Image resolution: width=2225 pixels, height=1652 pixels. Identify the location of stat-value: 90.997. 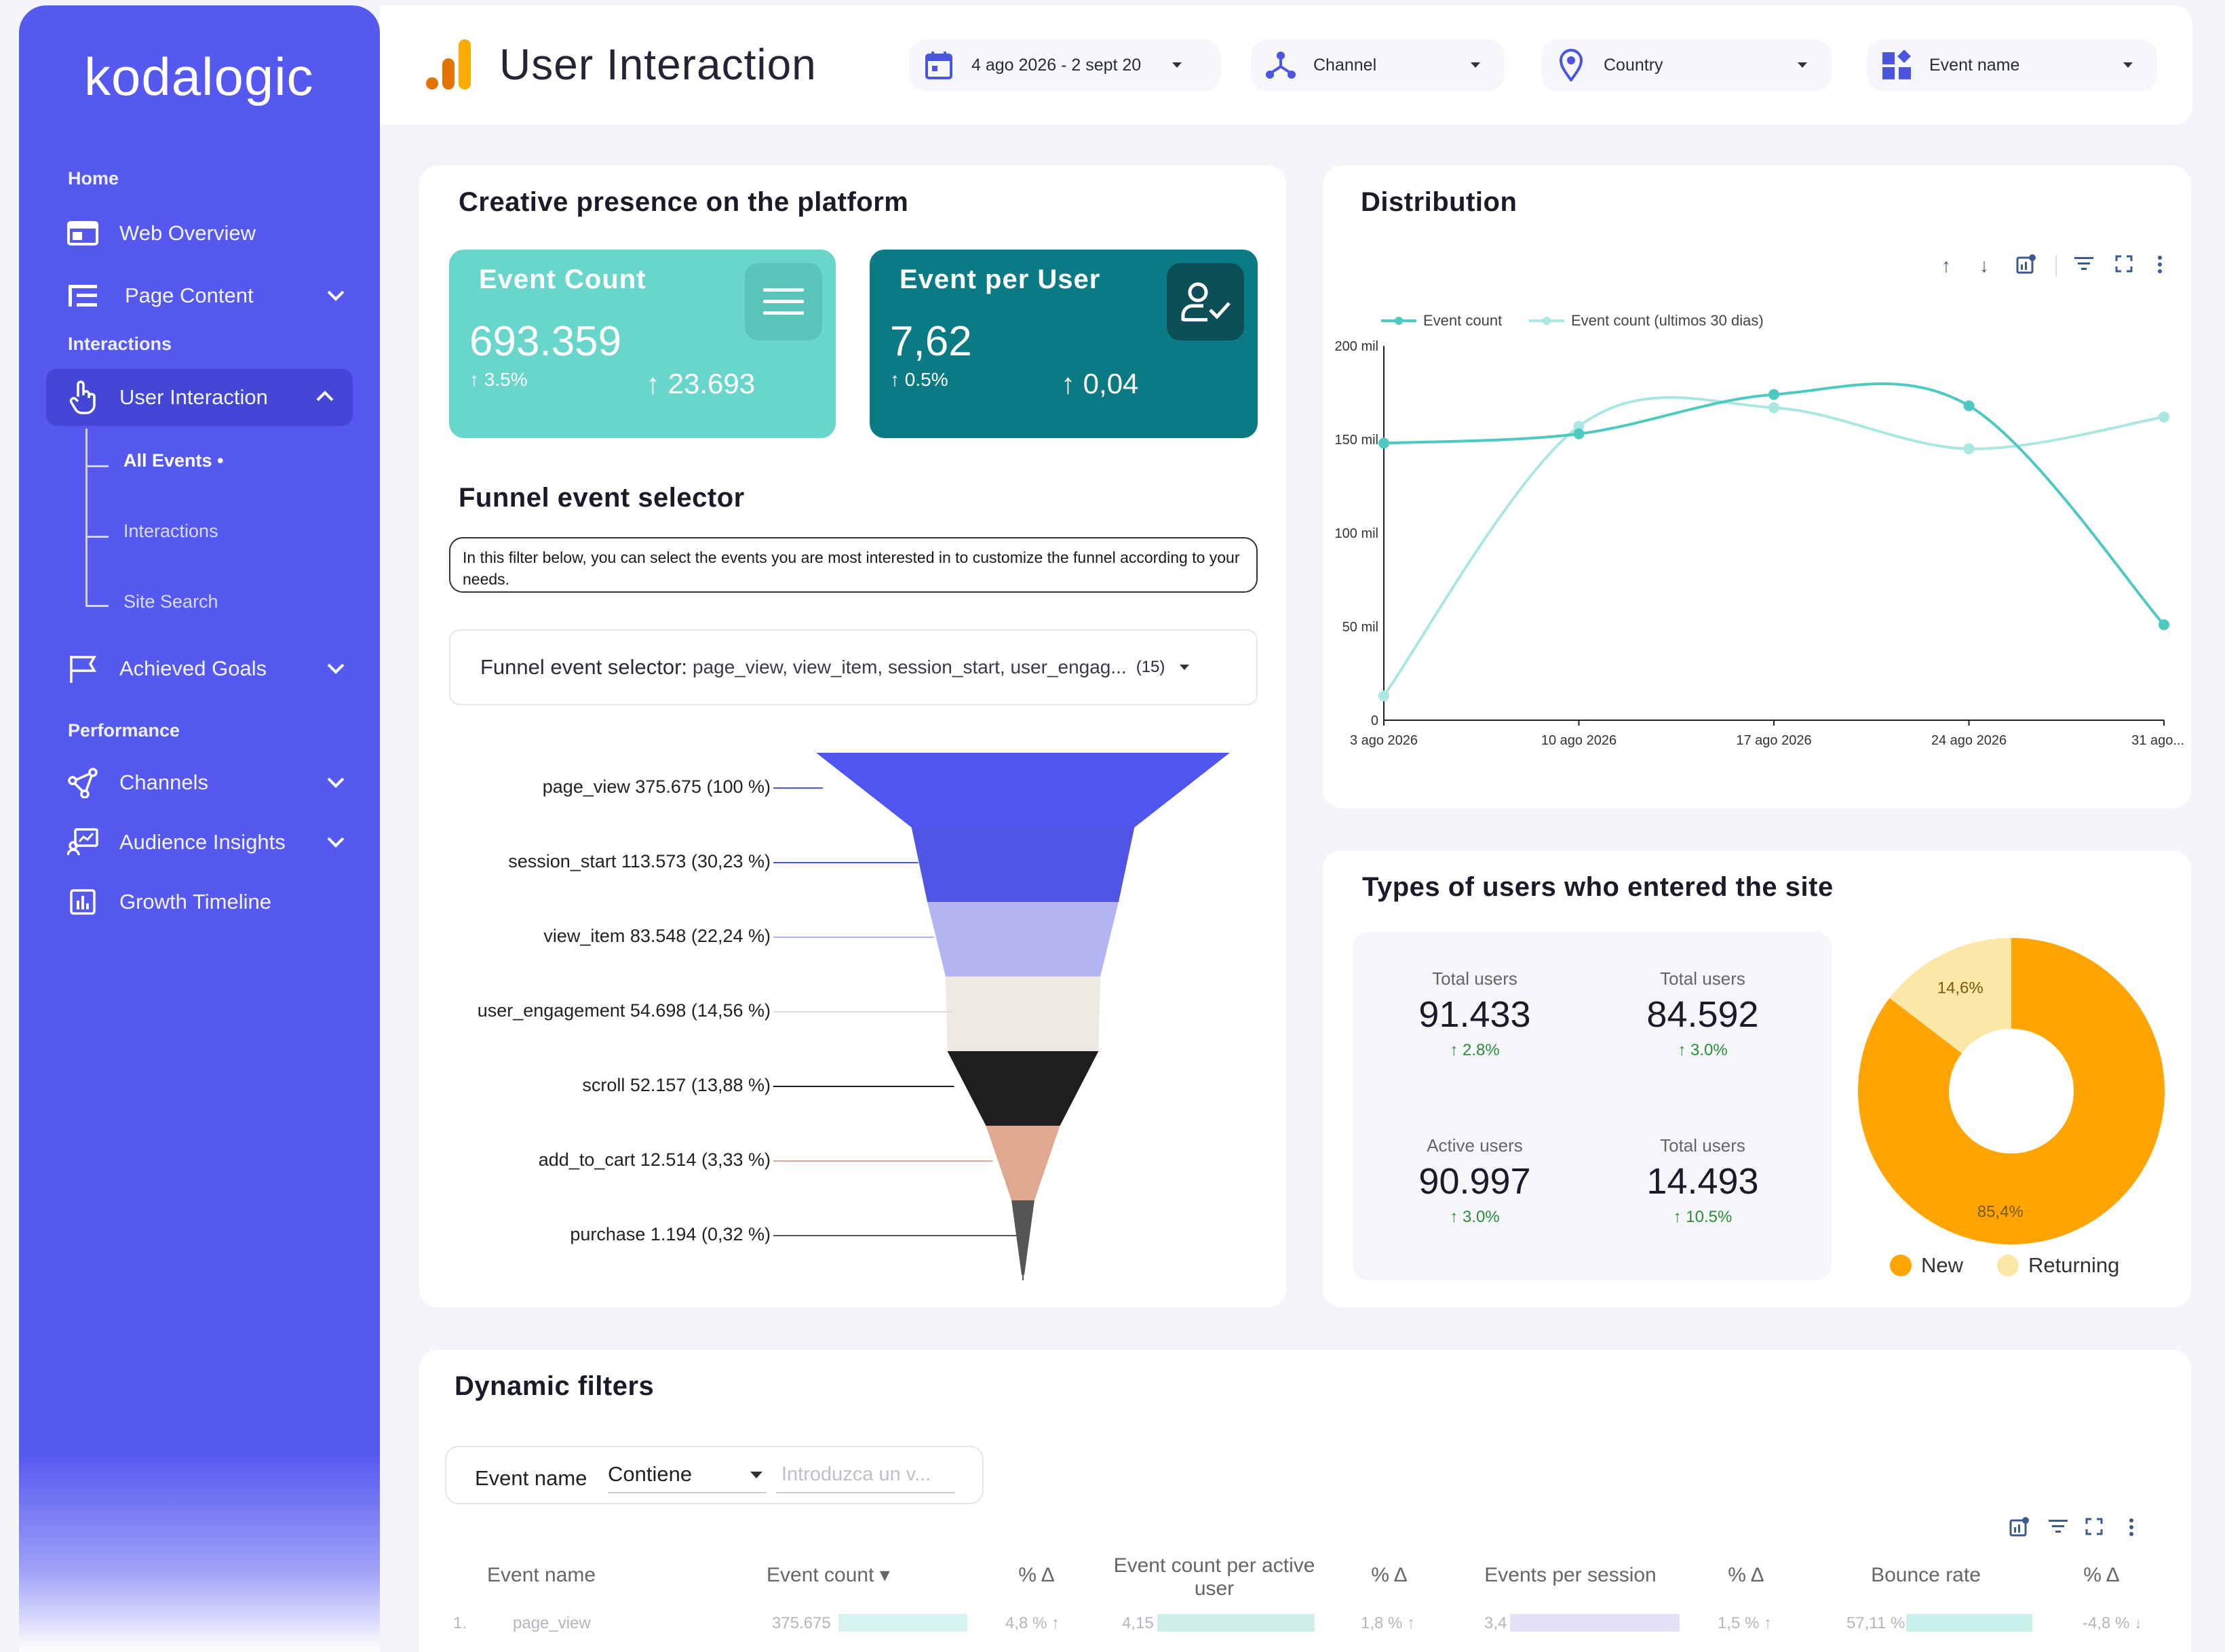
(1474, 1181).